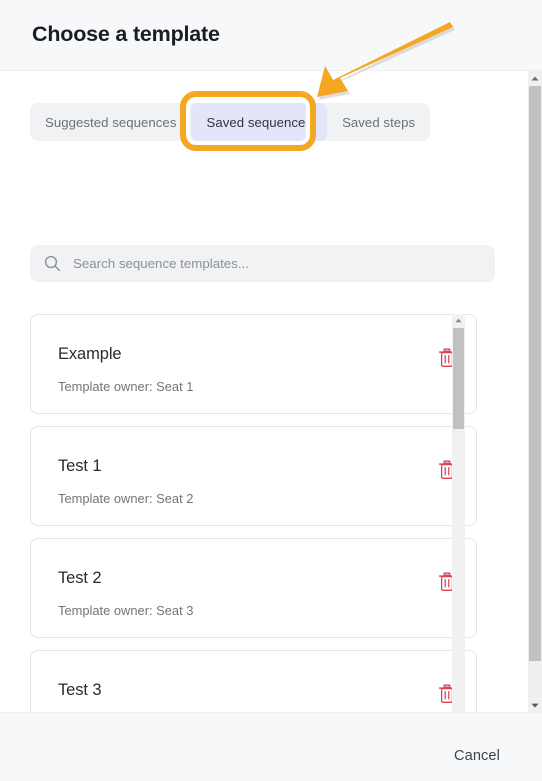 This screenshot has width=542, height=781. Describe the element at coordinates (126, 610) in the screenshot. I see `template-owner: Template owner: Seat 3` at that location.